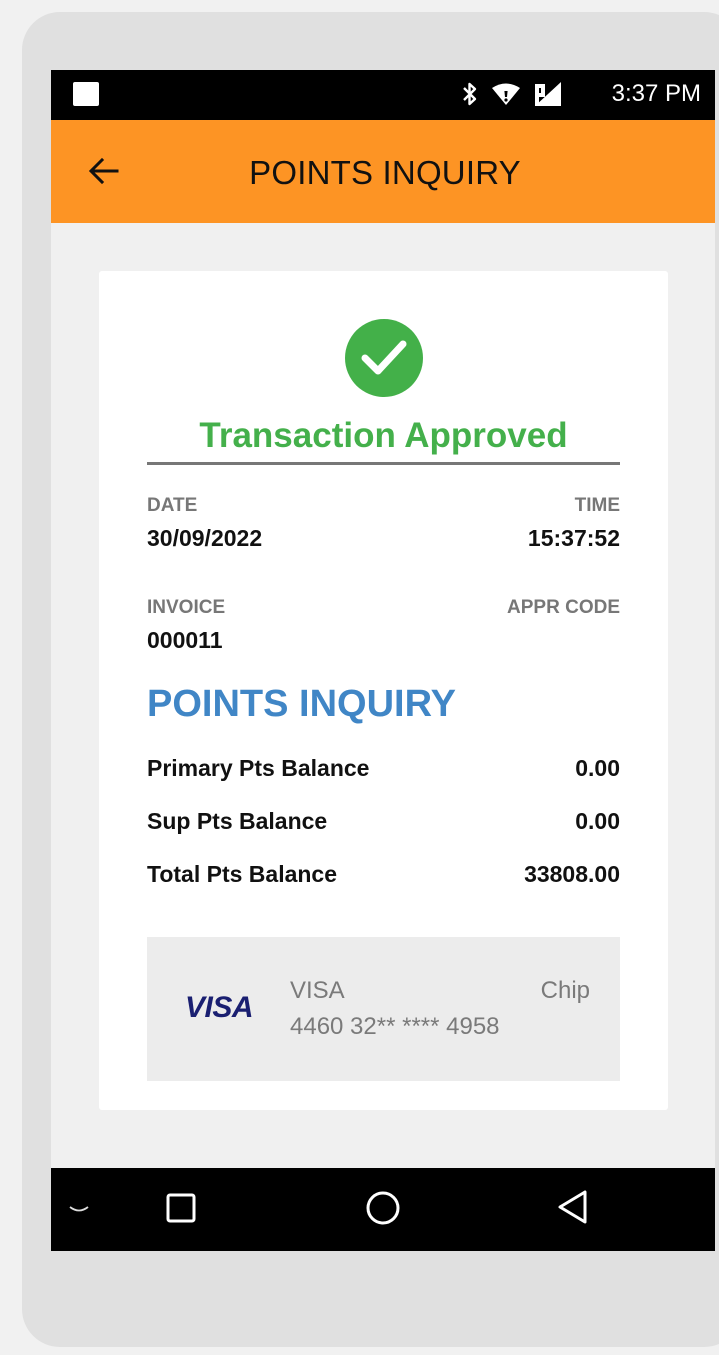  Describe the element at coordinates (506, 94) in the screenshot. I see `wifi-icon` at that location.